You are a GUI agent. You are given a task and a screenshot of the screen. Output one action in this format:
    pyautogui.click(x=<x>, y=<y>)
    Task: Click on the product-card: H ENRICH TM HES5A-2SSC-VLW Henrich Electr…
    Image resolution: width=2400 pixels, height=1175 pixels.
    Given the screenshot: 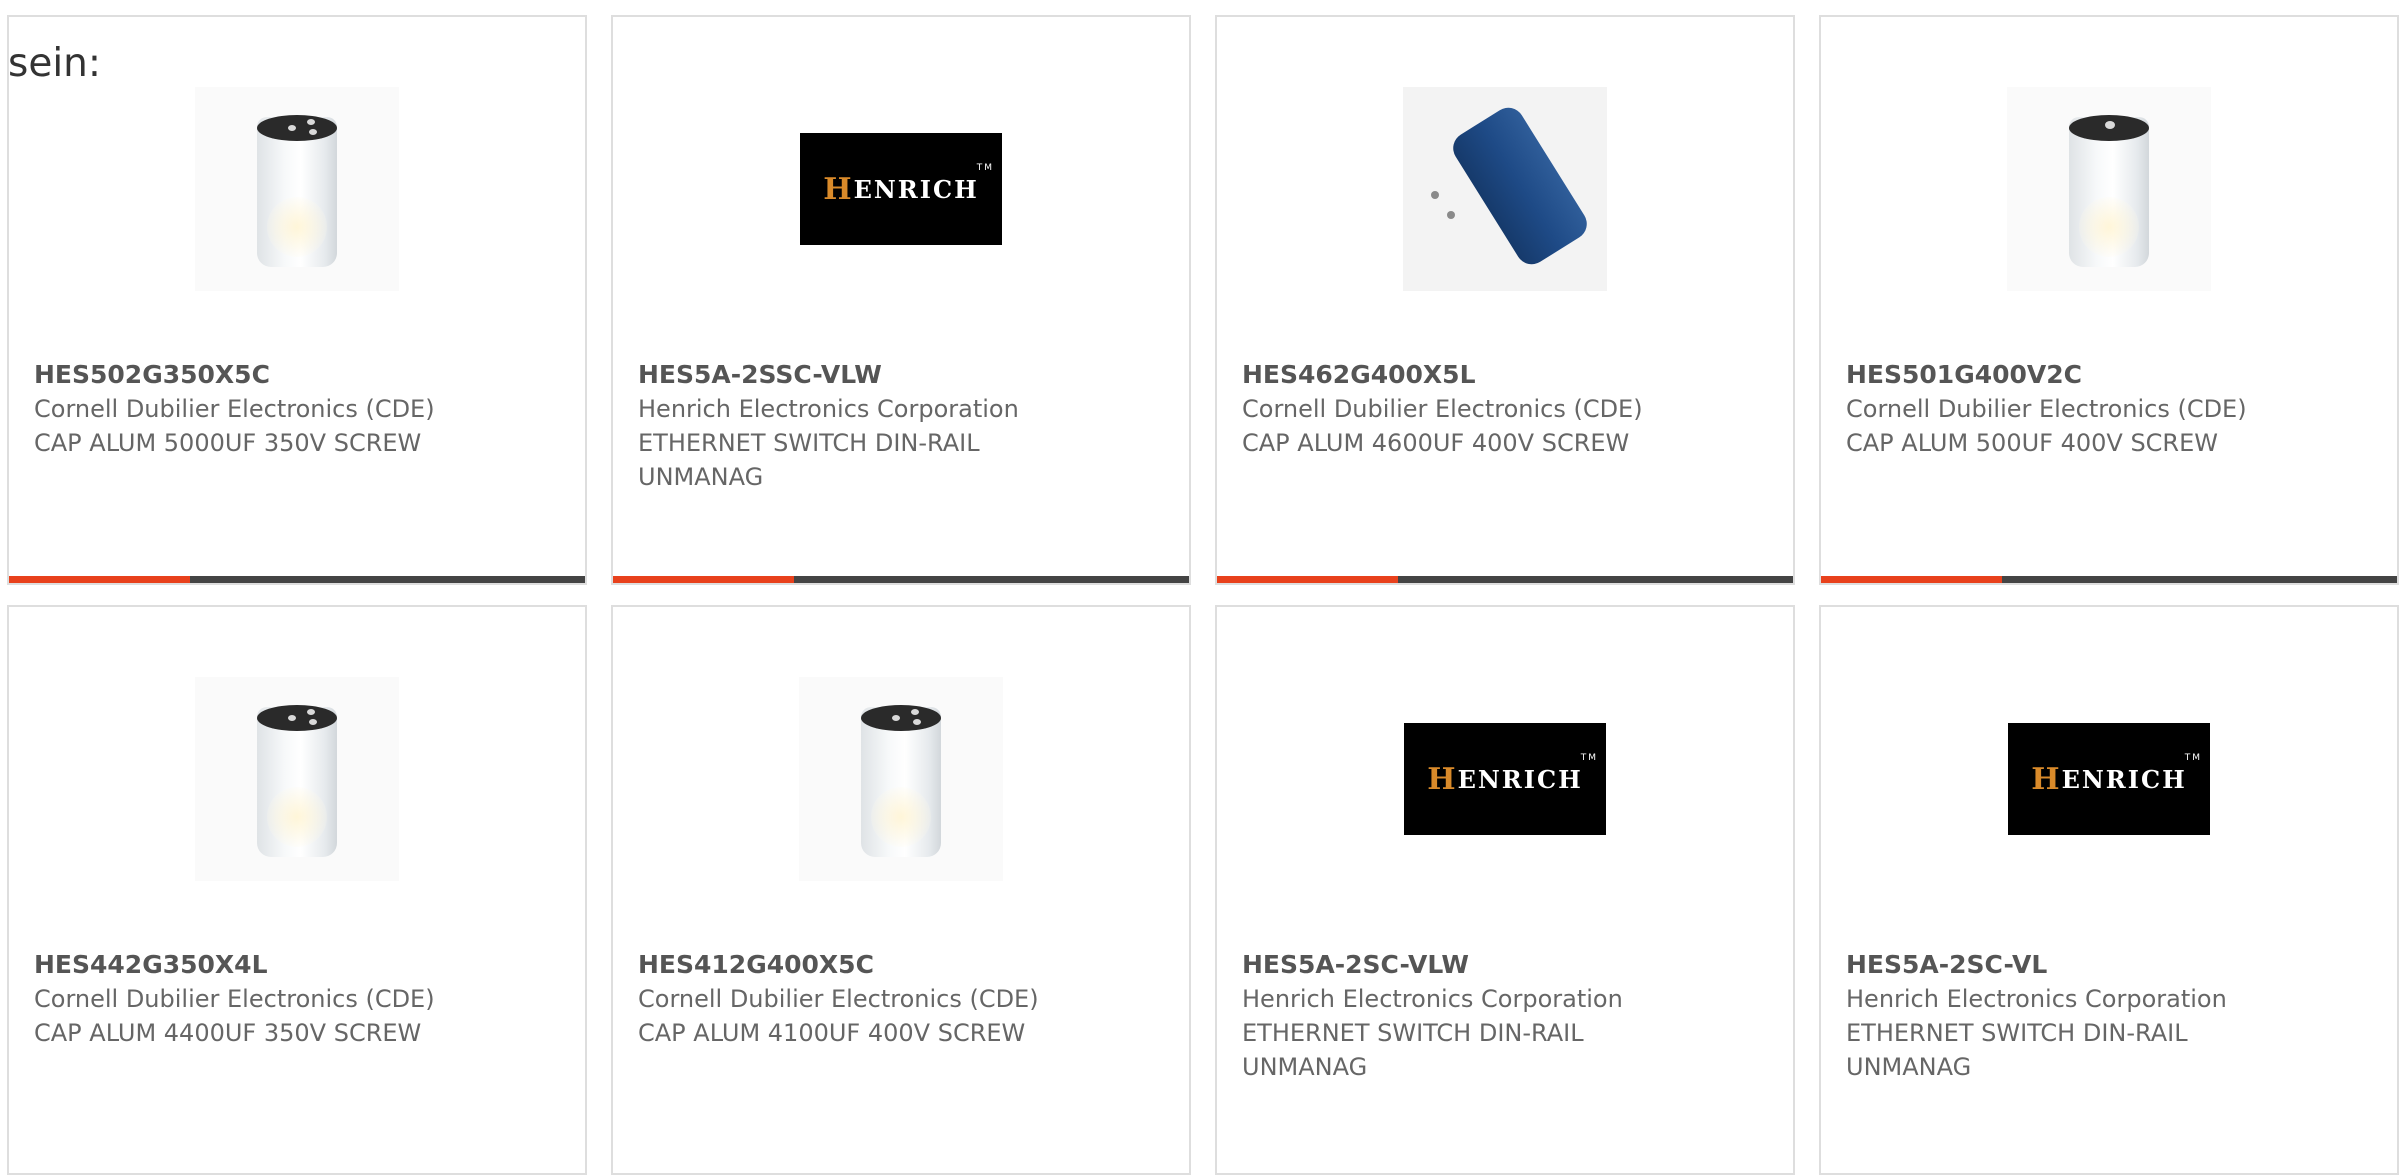 What is the action you would take?
    pyautogui.click(x=901, y=300)
    